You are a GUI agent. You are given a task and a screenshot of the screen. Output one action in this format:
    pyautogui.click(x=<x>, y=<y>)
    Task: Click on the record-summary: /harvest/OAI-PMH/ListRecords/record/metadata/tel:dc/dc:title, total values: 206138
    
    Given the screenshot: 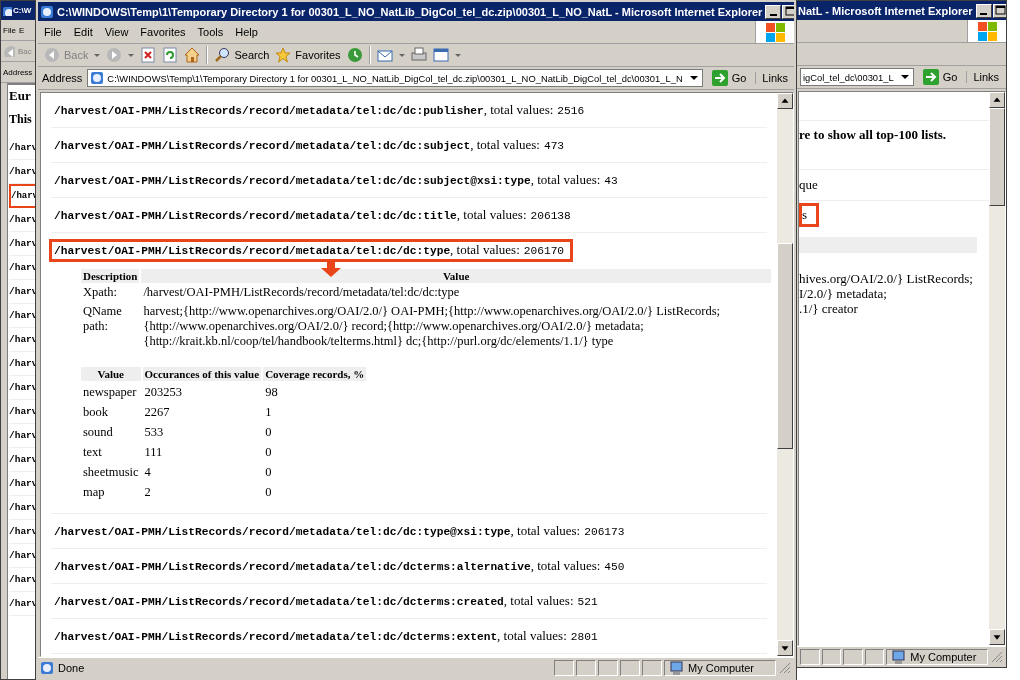 What is the action you would take?
    pyautogui.click(x=312, y=215)
    